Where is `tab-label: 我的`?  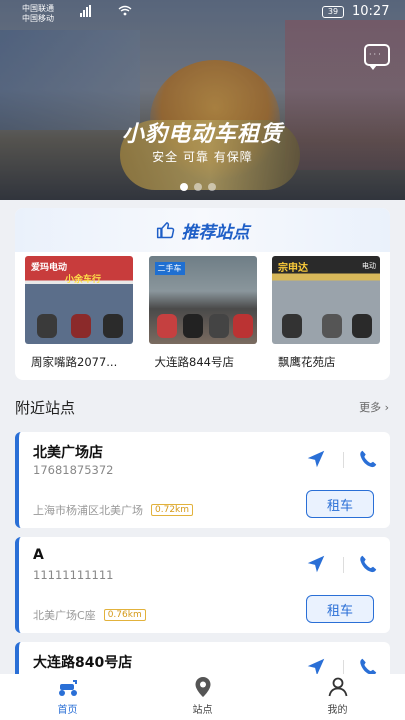
tab-label: 我的 is located at coordinates (337, 710).